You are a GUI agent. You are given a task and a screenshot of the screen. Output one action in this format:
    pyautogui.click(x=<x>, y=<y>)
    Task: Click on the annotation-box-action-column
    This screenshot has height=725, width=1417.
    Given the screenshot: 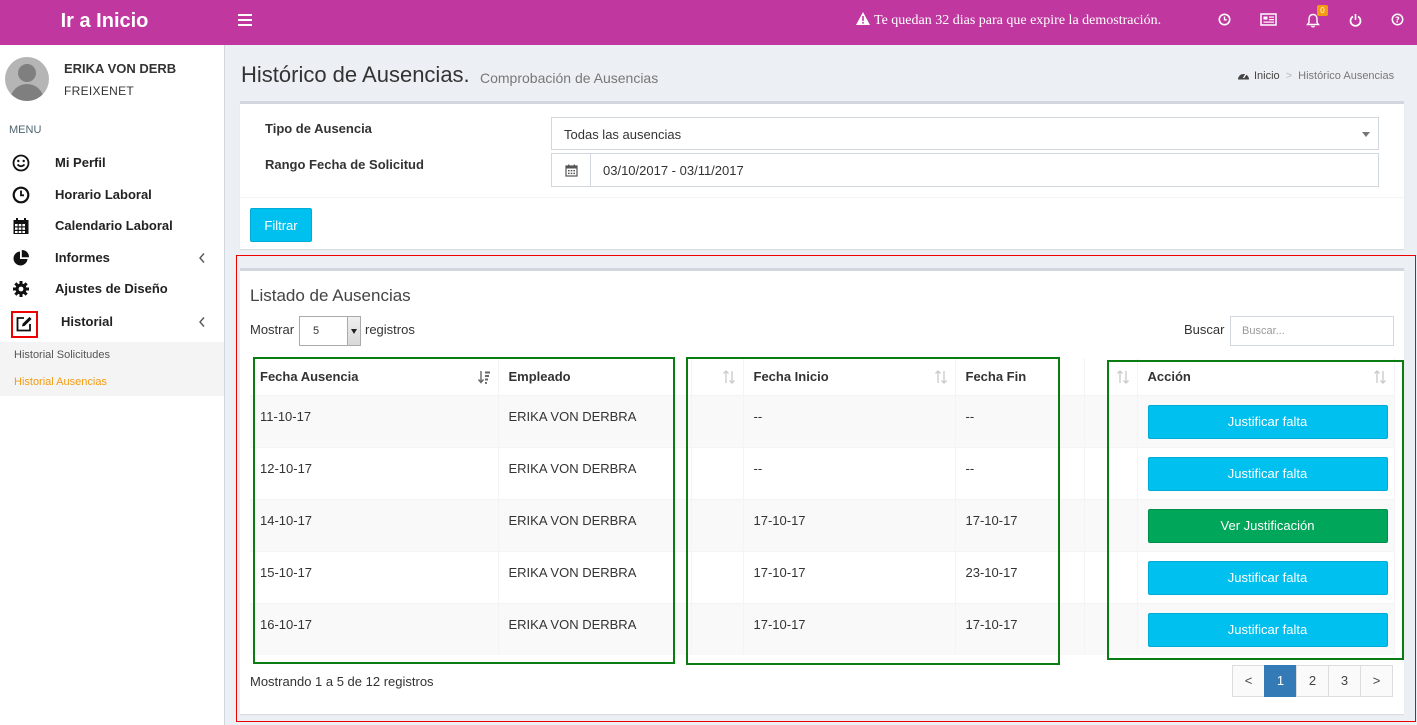 What is the action you would take?
    pyautogui.click(x=1255, y=510)
    